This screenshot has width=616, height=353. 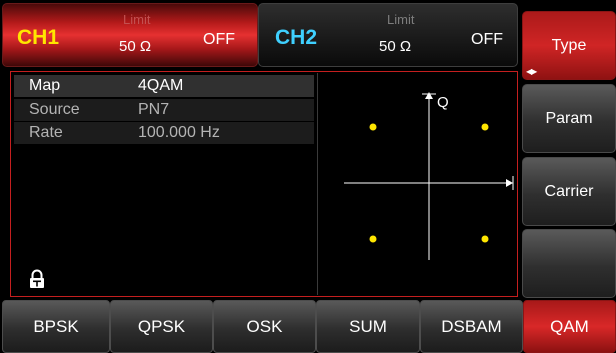 I want to click on i-axis-arrow-icon, so click(x=509, y=183).